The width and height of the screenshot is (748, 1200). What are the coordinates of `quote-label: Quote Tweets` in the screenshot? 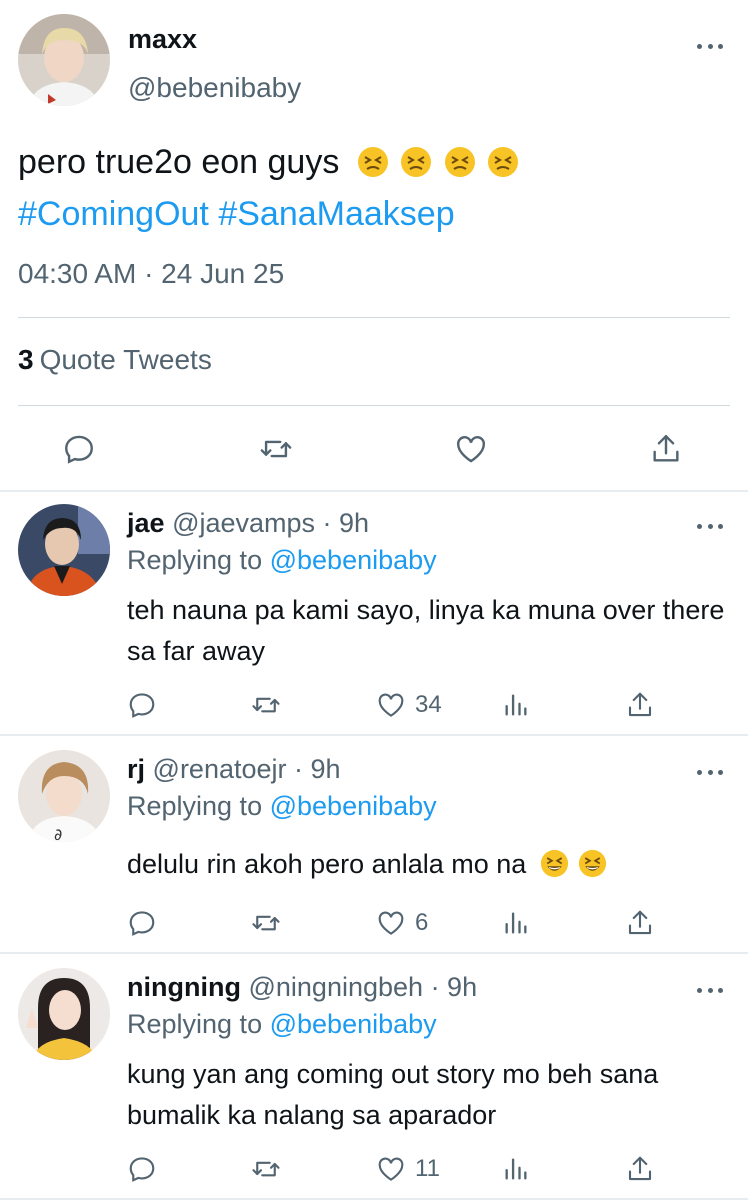 It's located at (125, 359).